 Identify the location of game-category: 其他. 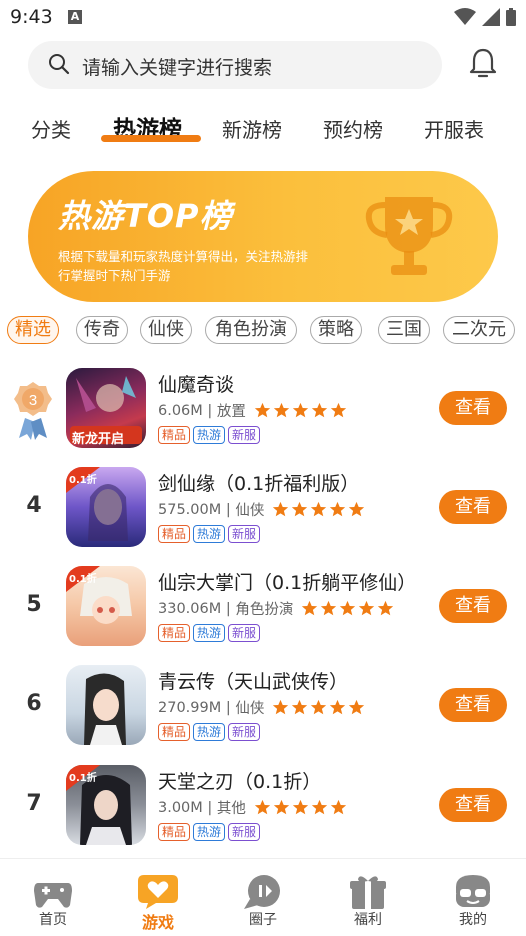
(231, 809).